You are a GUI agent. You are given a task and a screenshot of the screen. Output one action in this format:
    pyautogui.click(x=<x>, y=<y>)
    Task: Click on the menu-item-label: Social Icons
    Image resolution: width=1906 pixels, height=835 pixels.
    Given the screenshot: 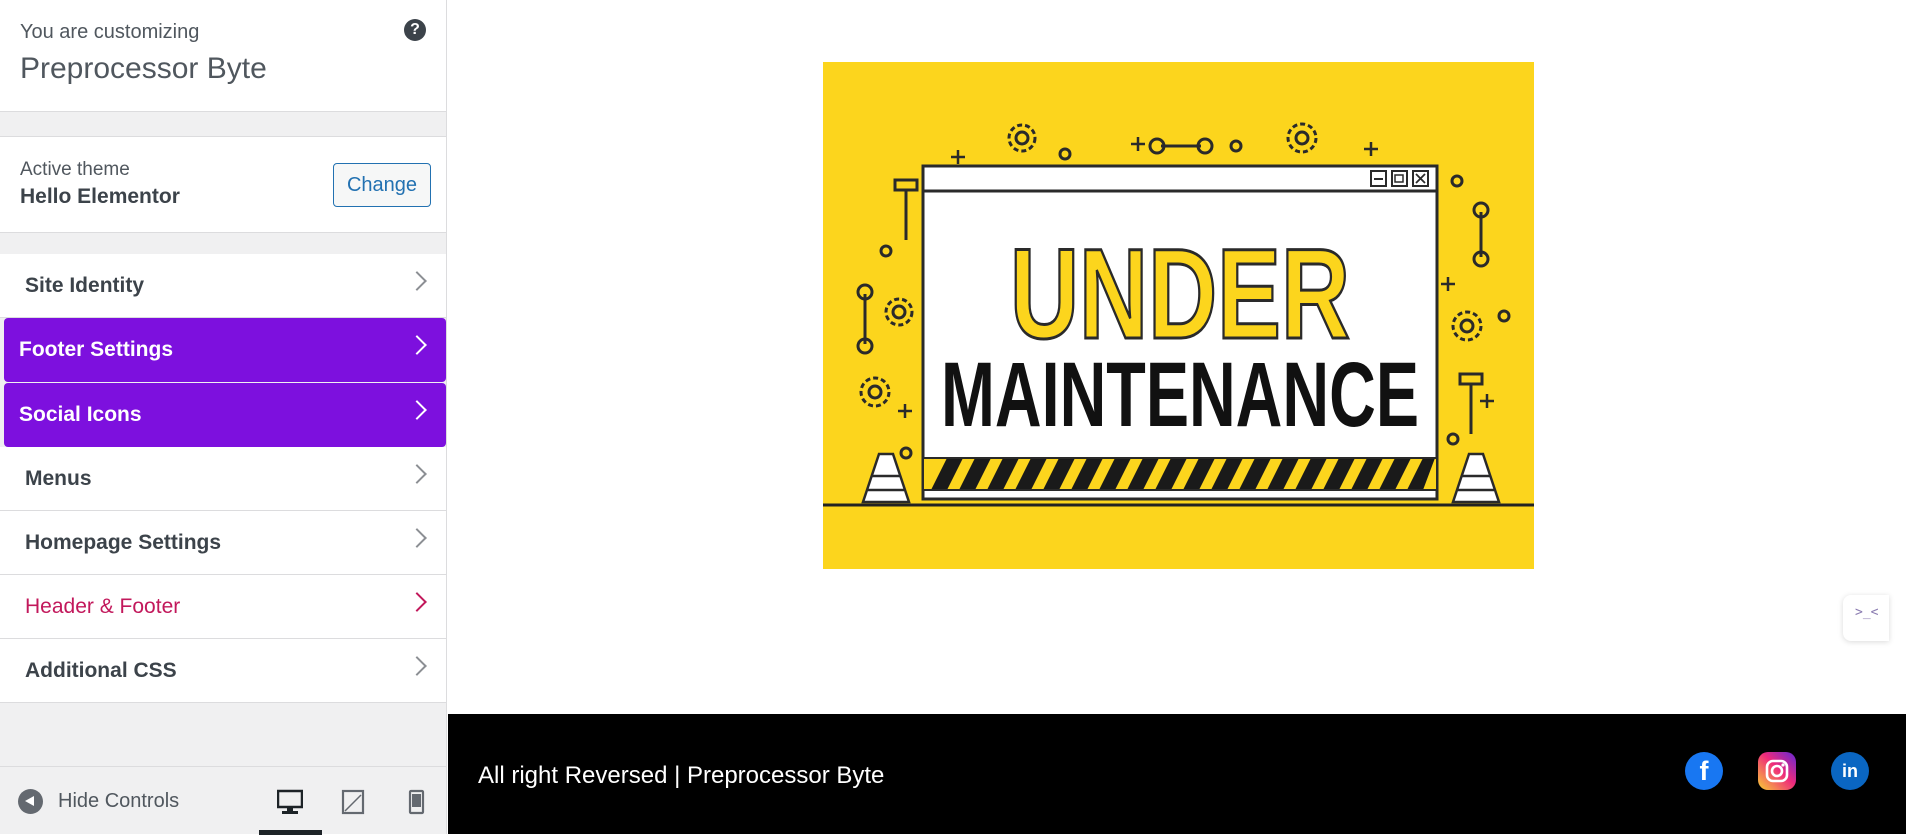 What is the action you would take?
    pyautogui.click(x=80, y=414)
    